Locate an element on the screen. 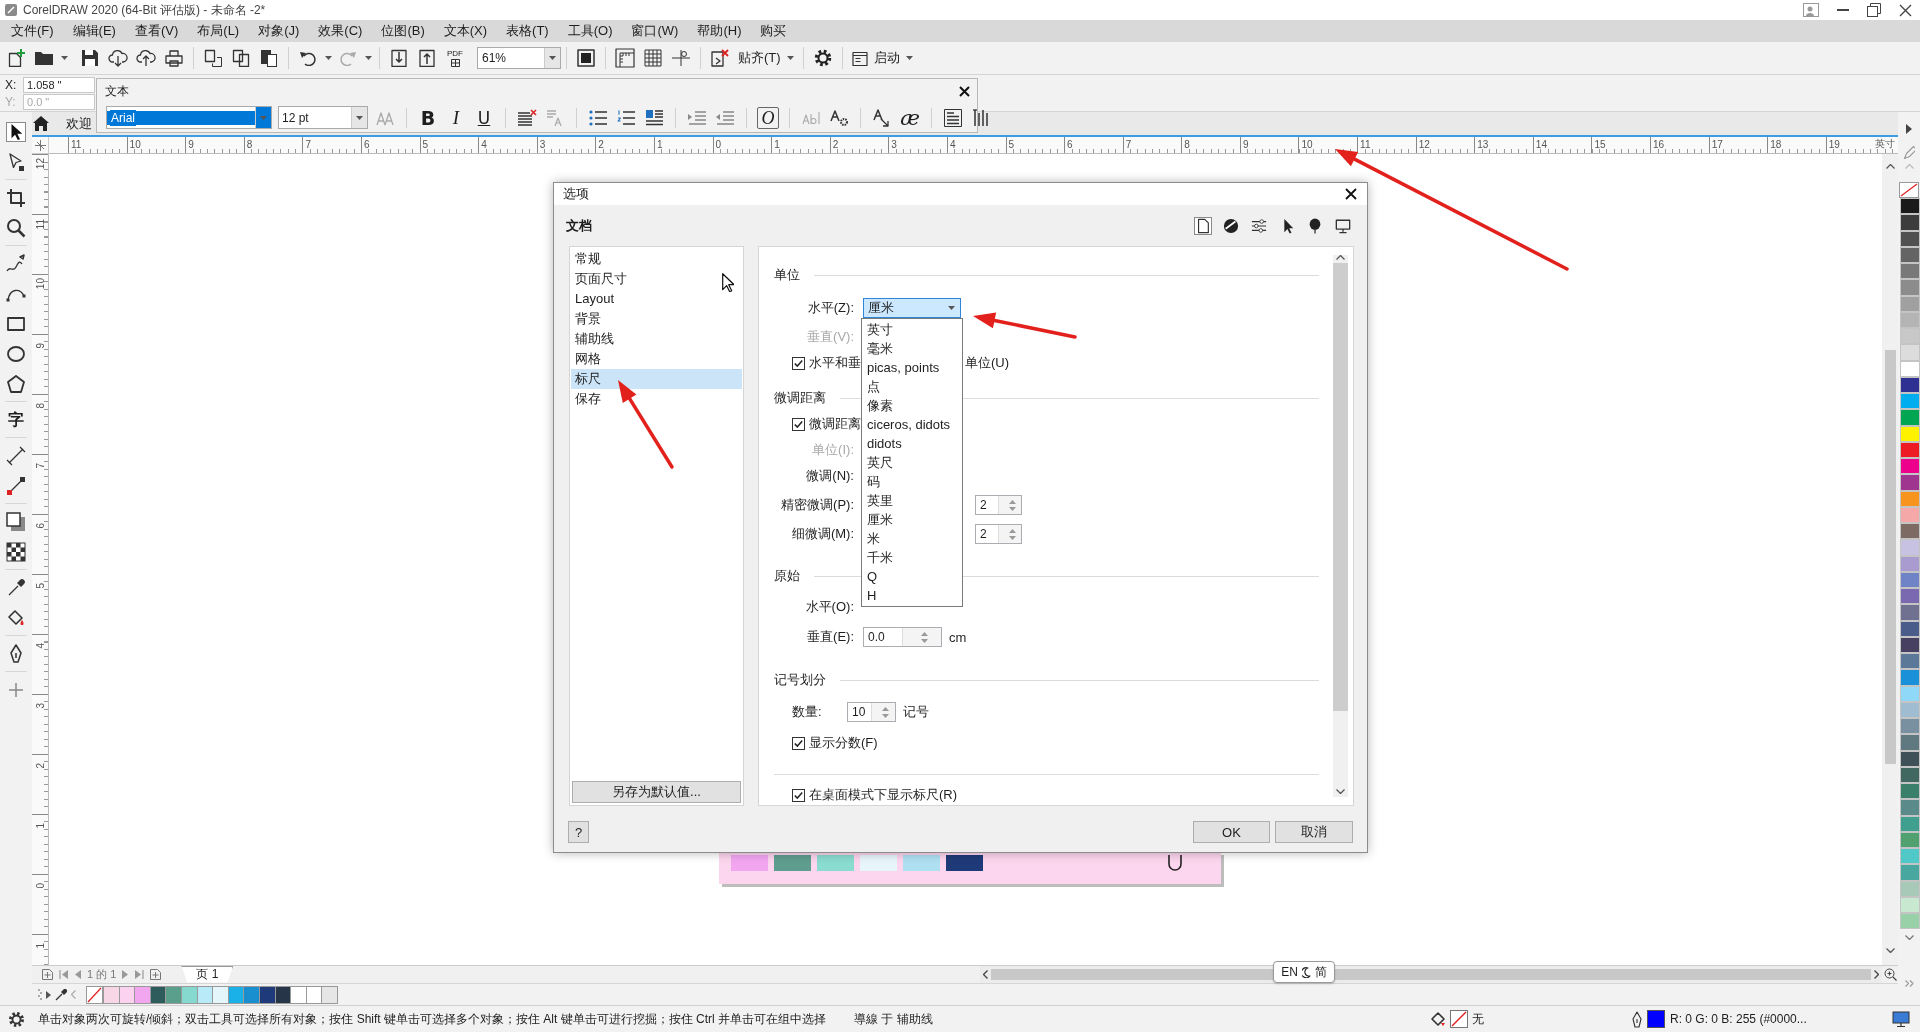 The height and width of the screenshot is (1032, 1920). italic-button: I is located at coordinates (456, 117).